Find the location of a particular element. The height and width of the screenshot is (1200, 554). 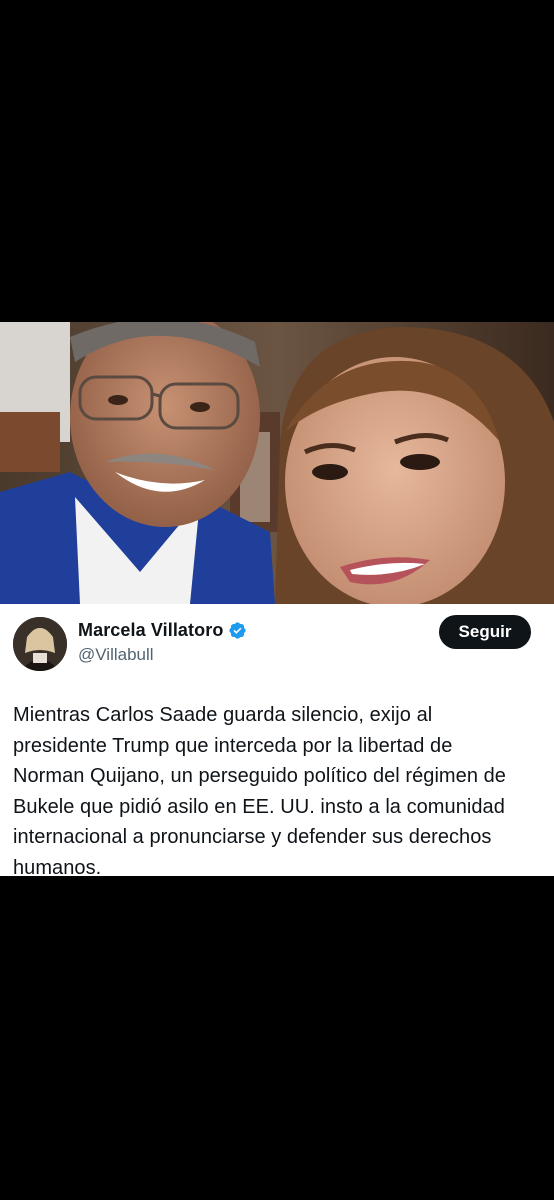

tweet-text-line: humanos. is located at coordinates (57, 867).